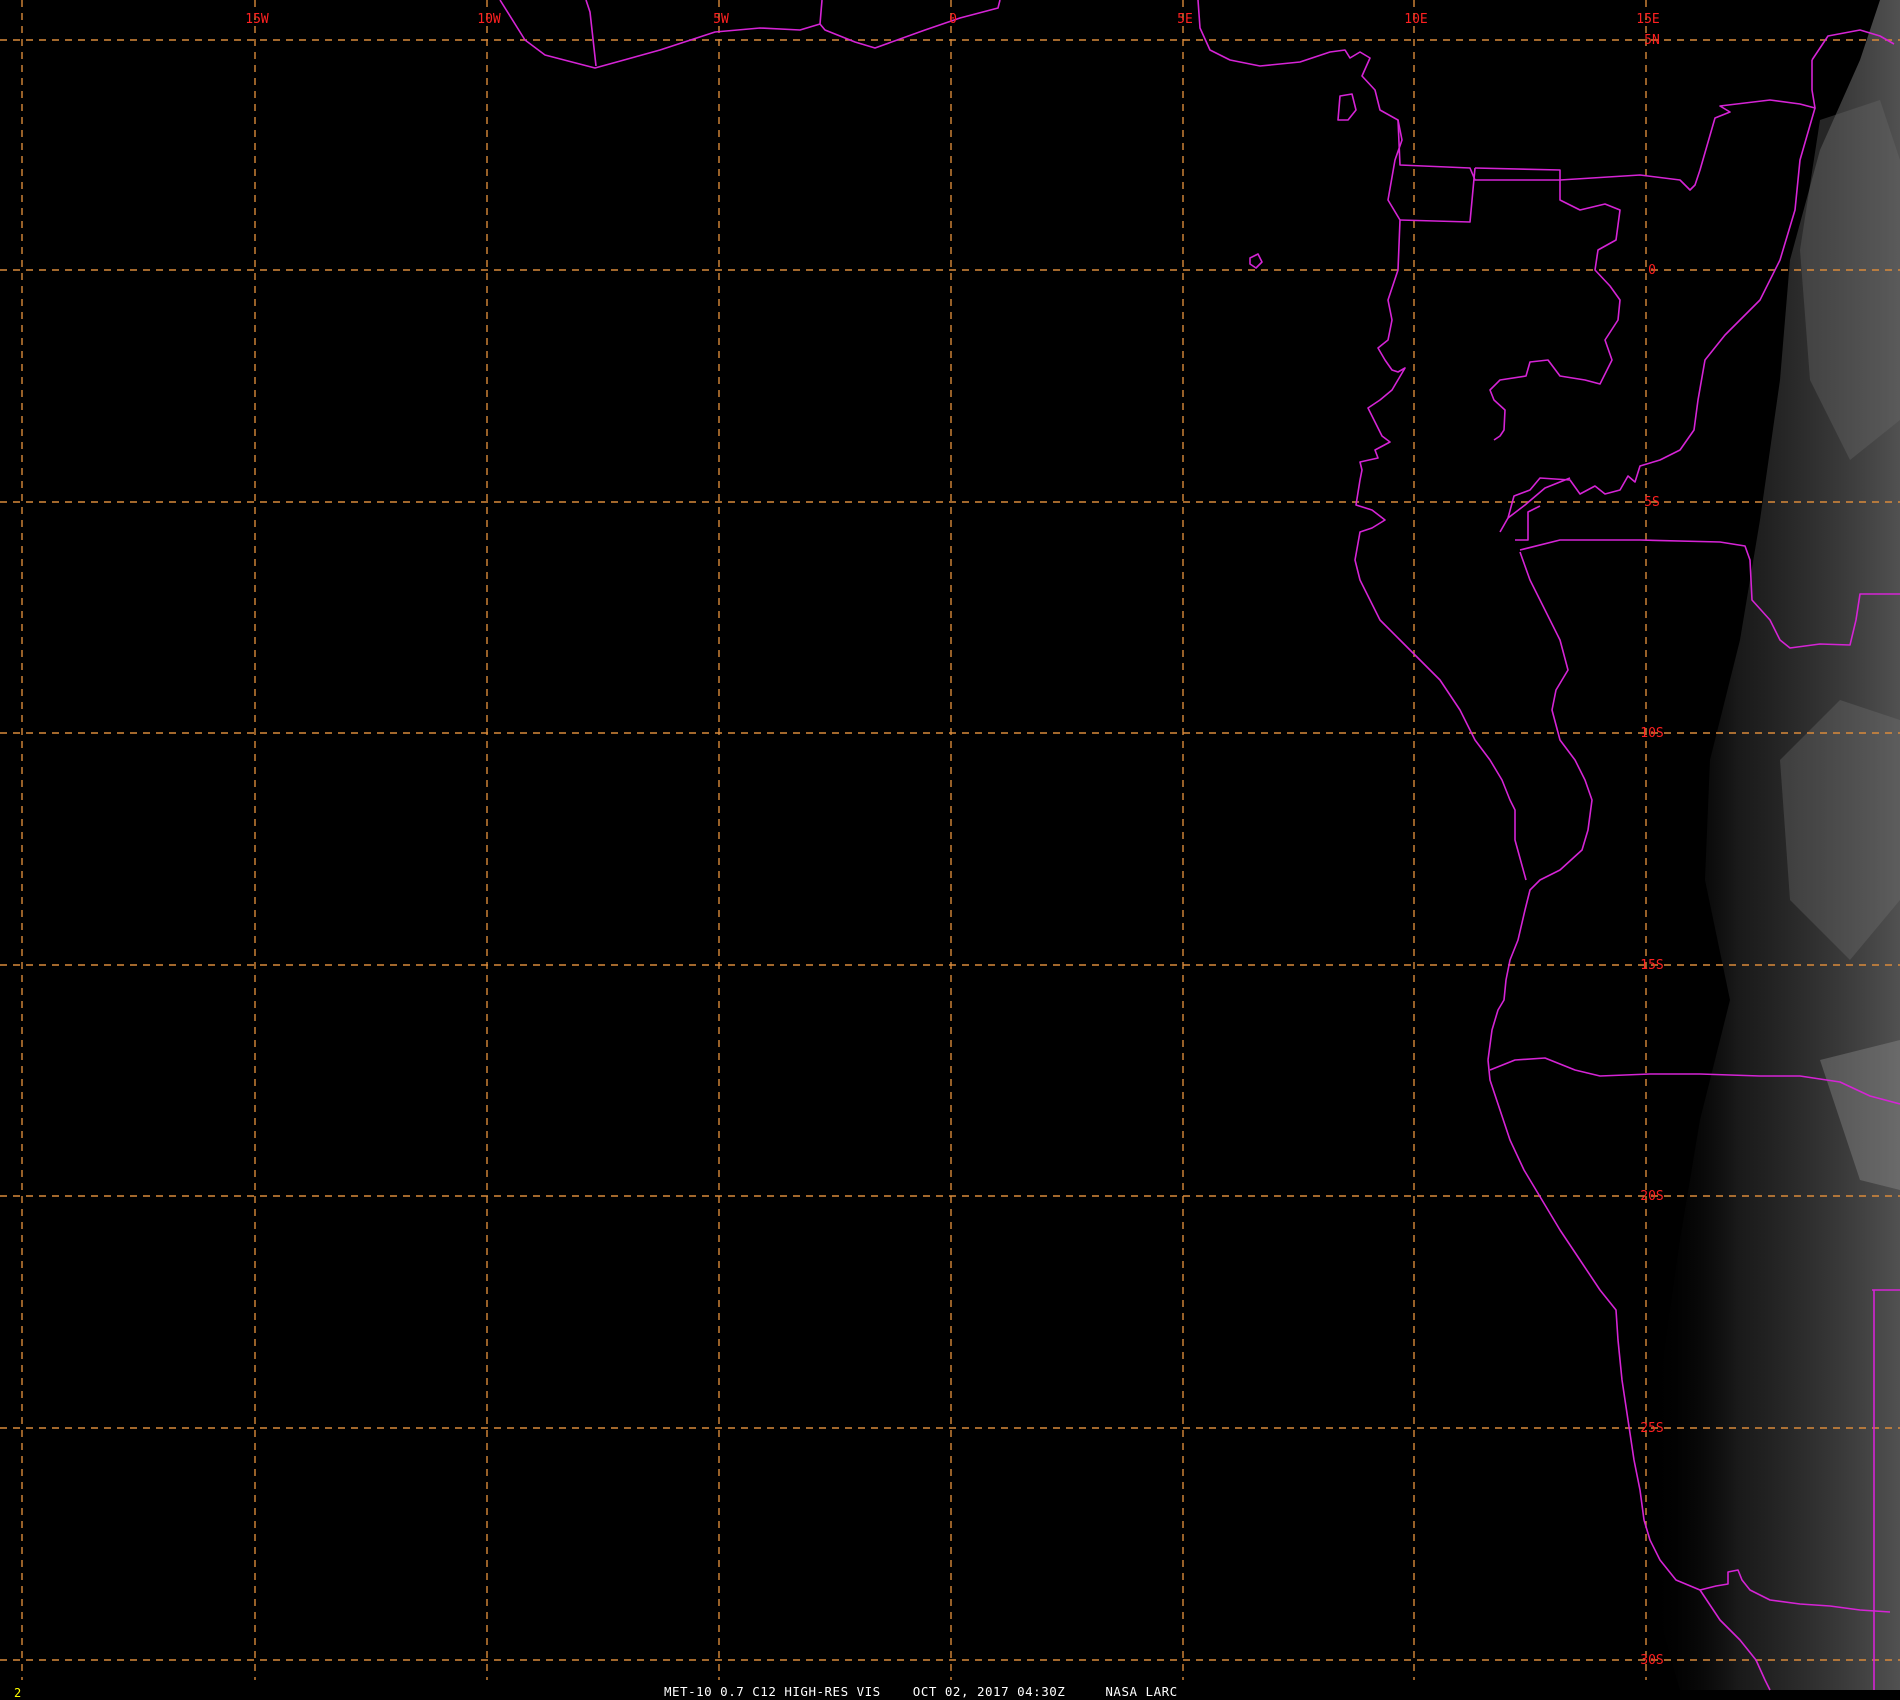  What do you see at coordinates (1347, 107) in the screenshot?
I see `bioko-island` at bounding box center [1347, 107].